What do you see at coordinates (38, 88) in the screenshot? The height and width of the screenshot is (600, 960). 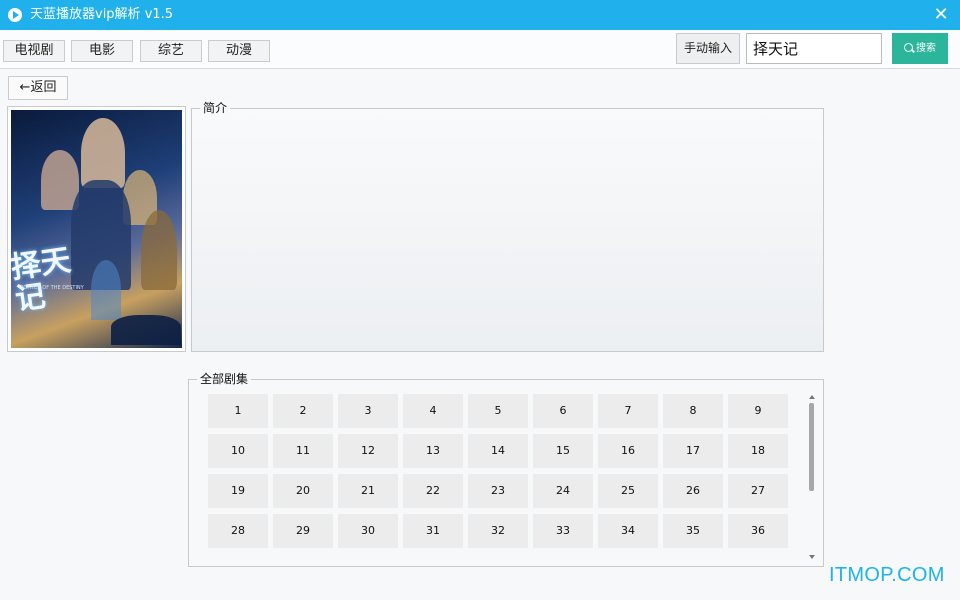 I see `back-button: ←返回` at bounding box center [38, 88].